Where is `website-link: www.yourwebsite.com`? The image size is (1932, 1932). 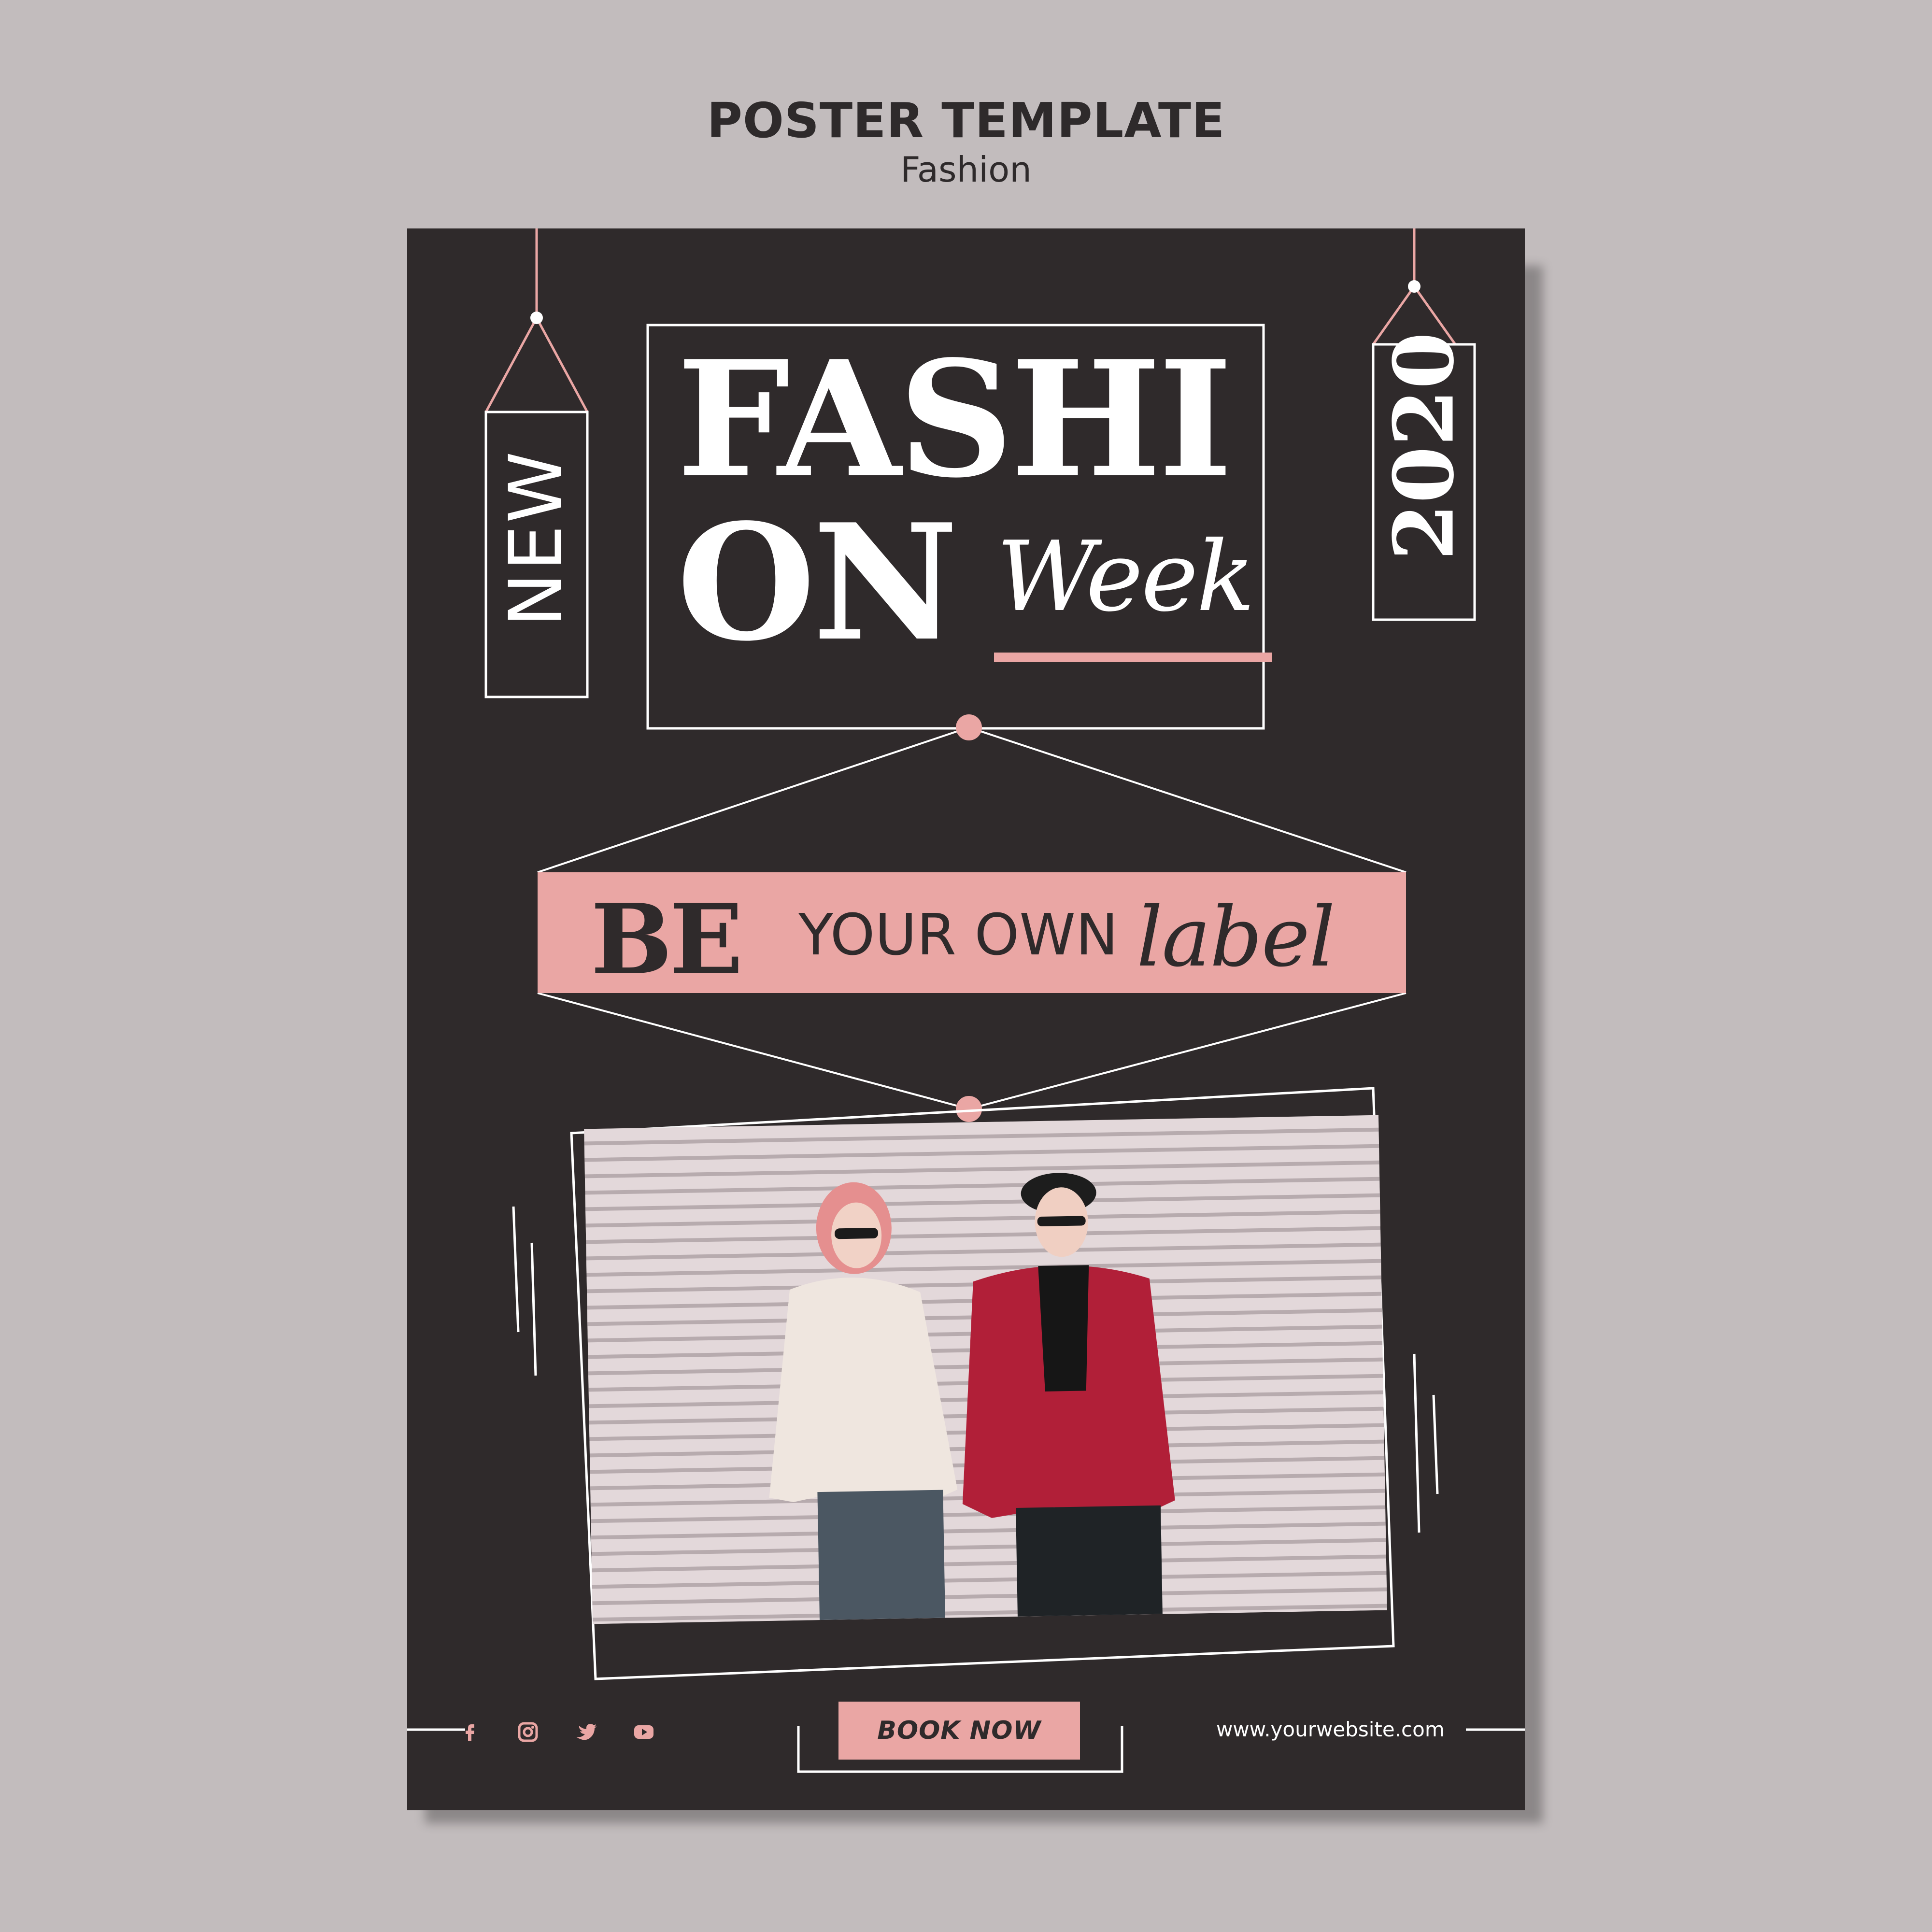 website-link: www.yourwebsite.com is located at coordinates (1330, 1729).